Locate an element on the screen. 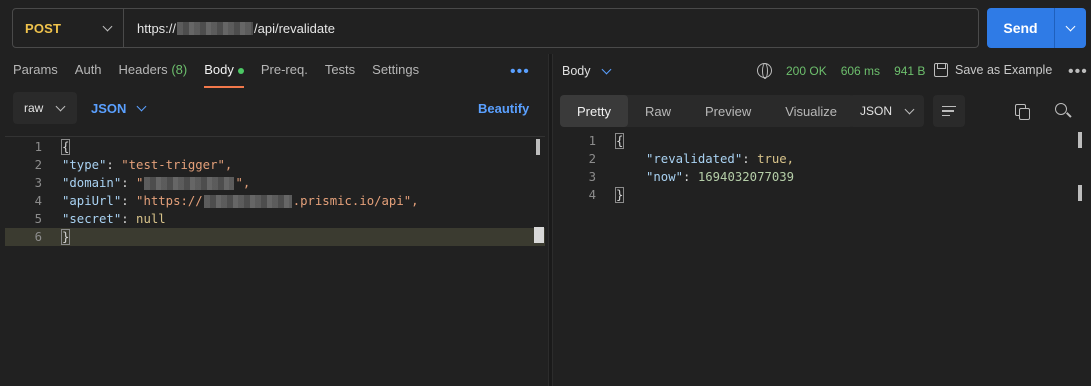 This screenshot has width=1091, height=386. redacted-value is located at coordinates (247, 201).